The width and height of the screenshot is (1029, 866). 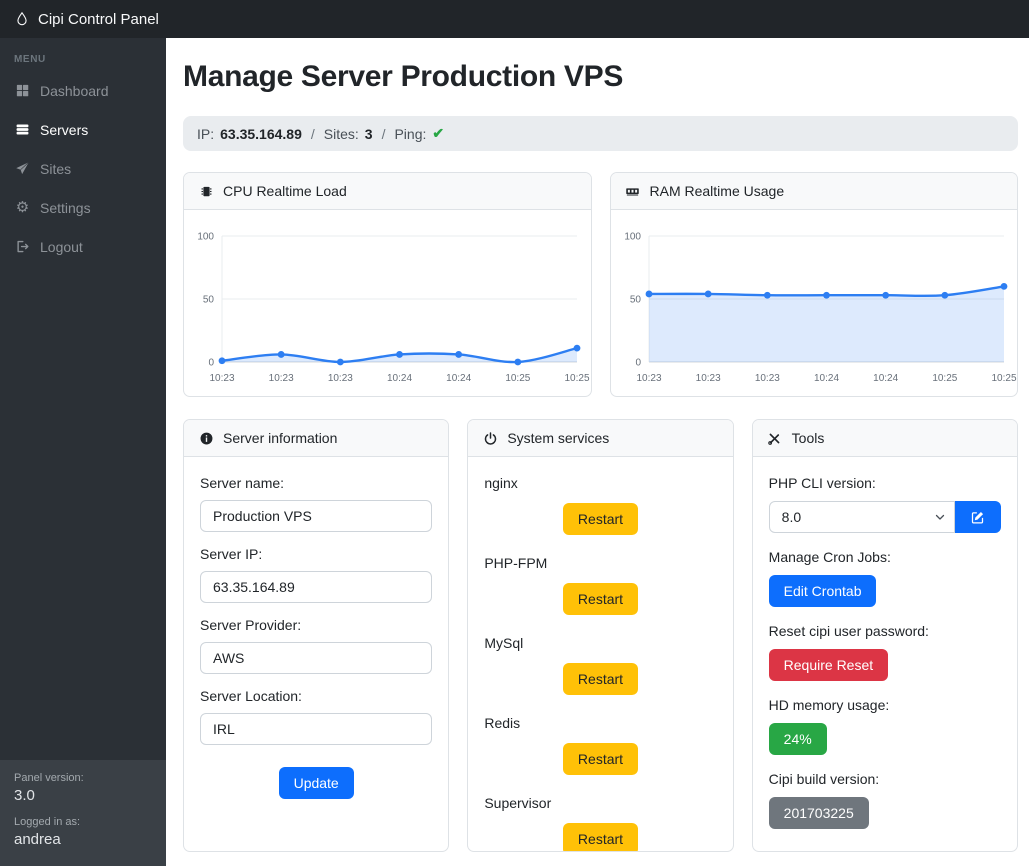 What do you see at coordinates (828, 665) in the screenshot?
I see `require-reset-button: Require Reset` at bounding box center [828, 665].